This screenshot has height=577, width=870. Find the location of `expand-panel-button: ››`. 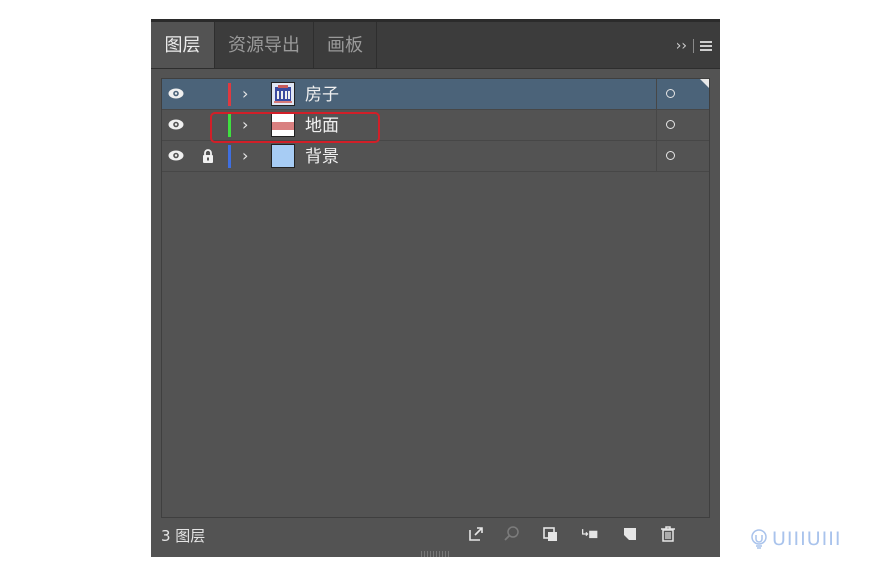

expand-panel-button: ›› is located at coordinates (681, 46).